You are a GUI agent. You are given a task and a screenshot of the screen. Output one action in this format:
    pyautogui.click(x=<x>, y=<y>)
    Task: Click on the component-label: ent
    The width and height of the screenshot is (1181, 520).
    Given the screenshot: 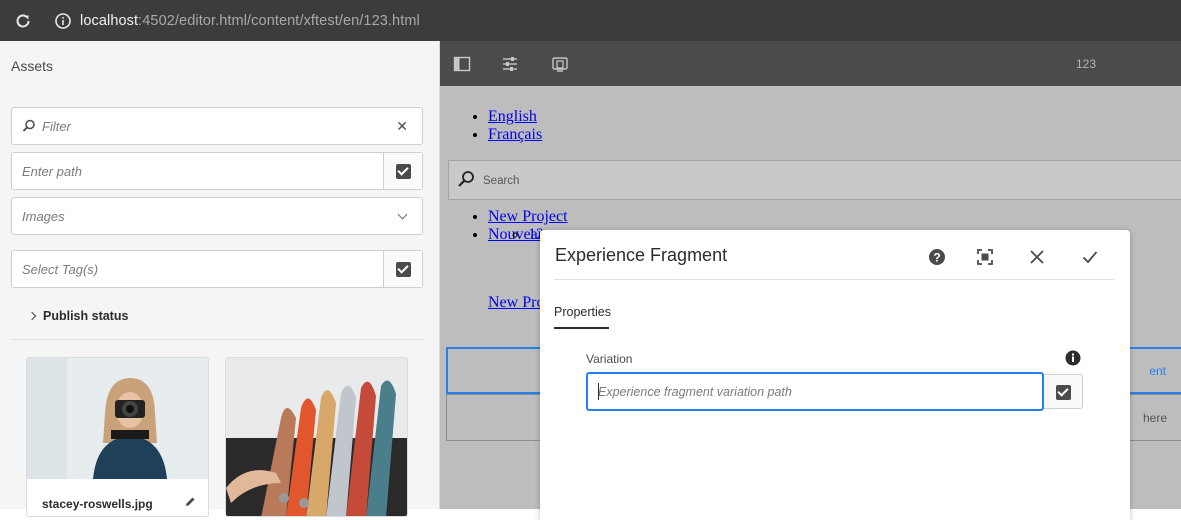 What is the action you would take?
    pyautogui.click(x=1157, y=371)
    